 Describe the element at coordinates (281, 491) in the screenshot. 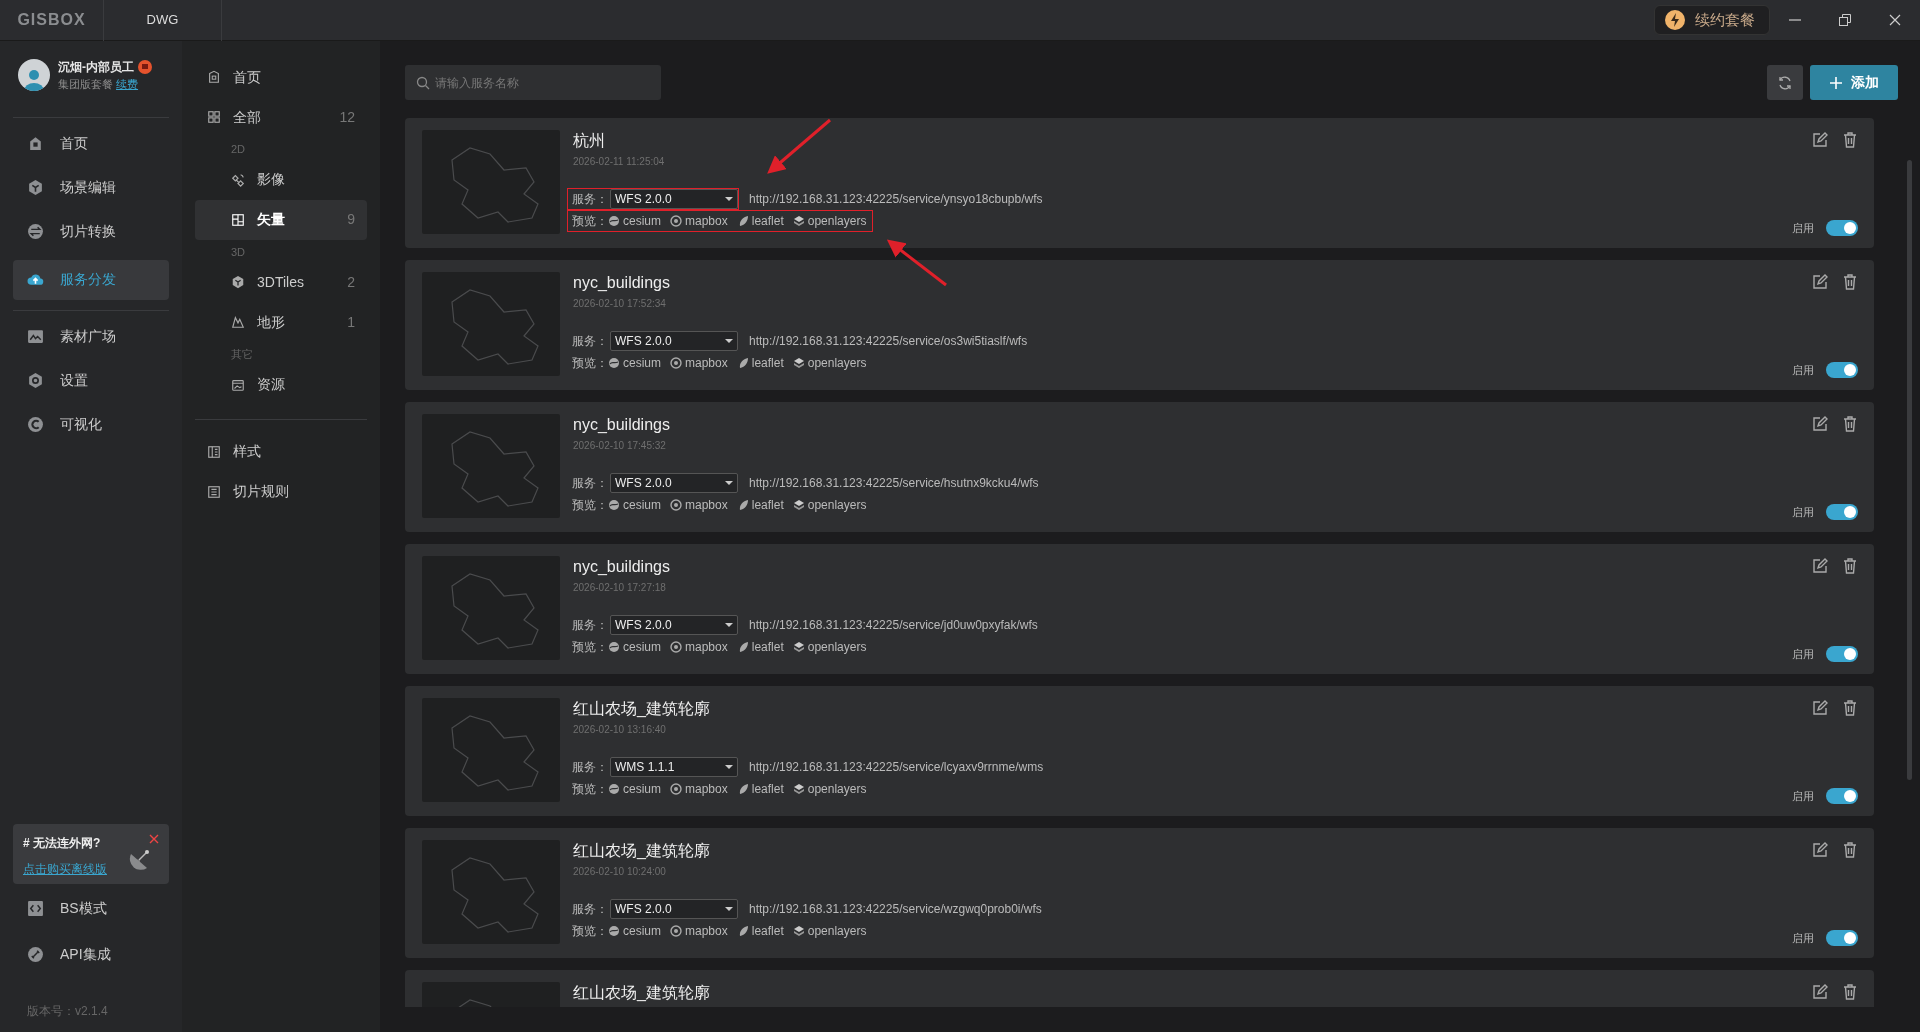

I see `category-item: 切片规则` at that location.